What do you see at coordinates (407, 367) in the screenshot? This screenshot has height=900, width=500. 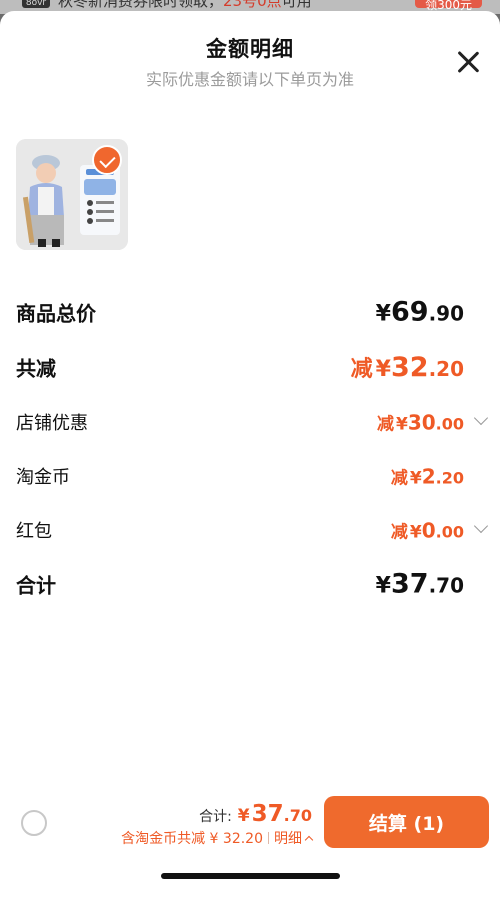 I see `total-discount-amount: 减 ¥32.20` at bounding box center [407, 367].